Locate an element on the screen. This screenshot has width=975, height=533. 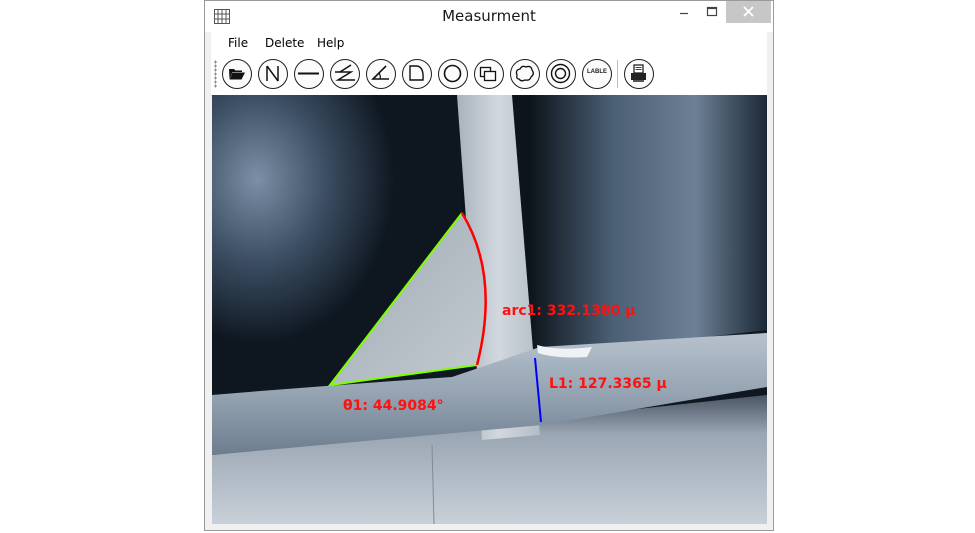
concentric-circles-icon is located at coordinates (560, 73).